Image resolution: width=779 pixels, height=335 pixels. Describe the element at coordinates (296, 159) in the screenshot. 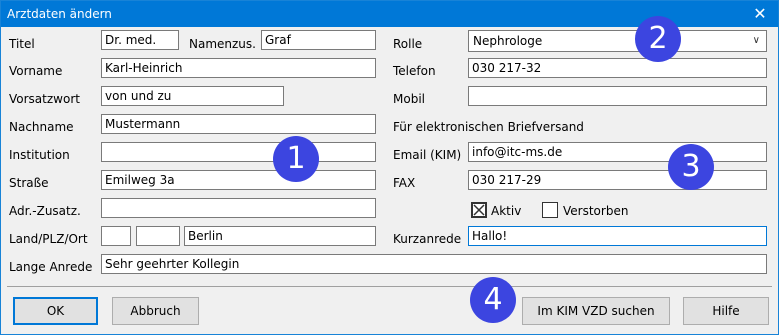

I see `callout-badge-1: 1` at that location.